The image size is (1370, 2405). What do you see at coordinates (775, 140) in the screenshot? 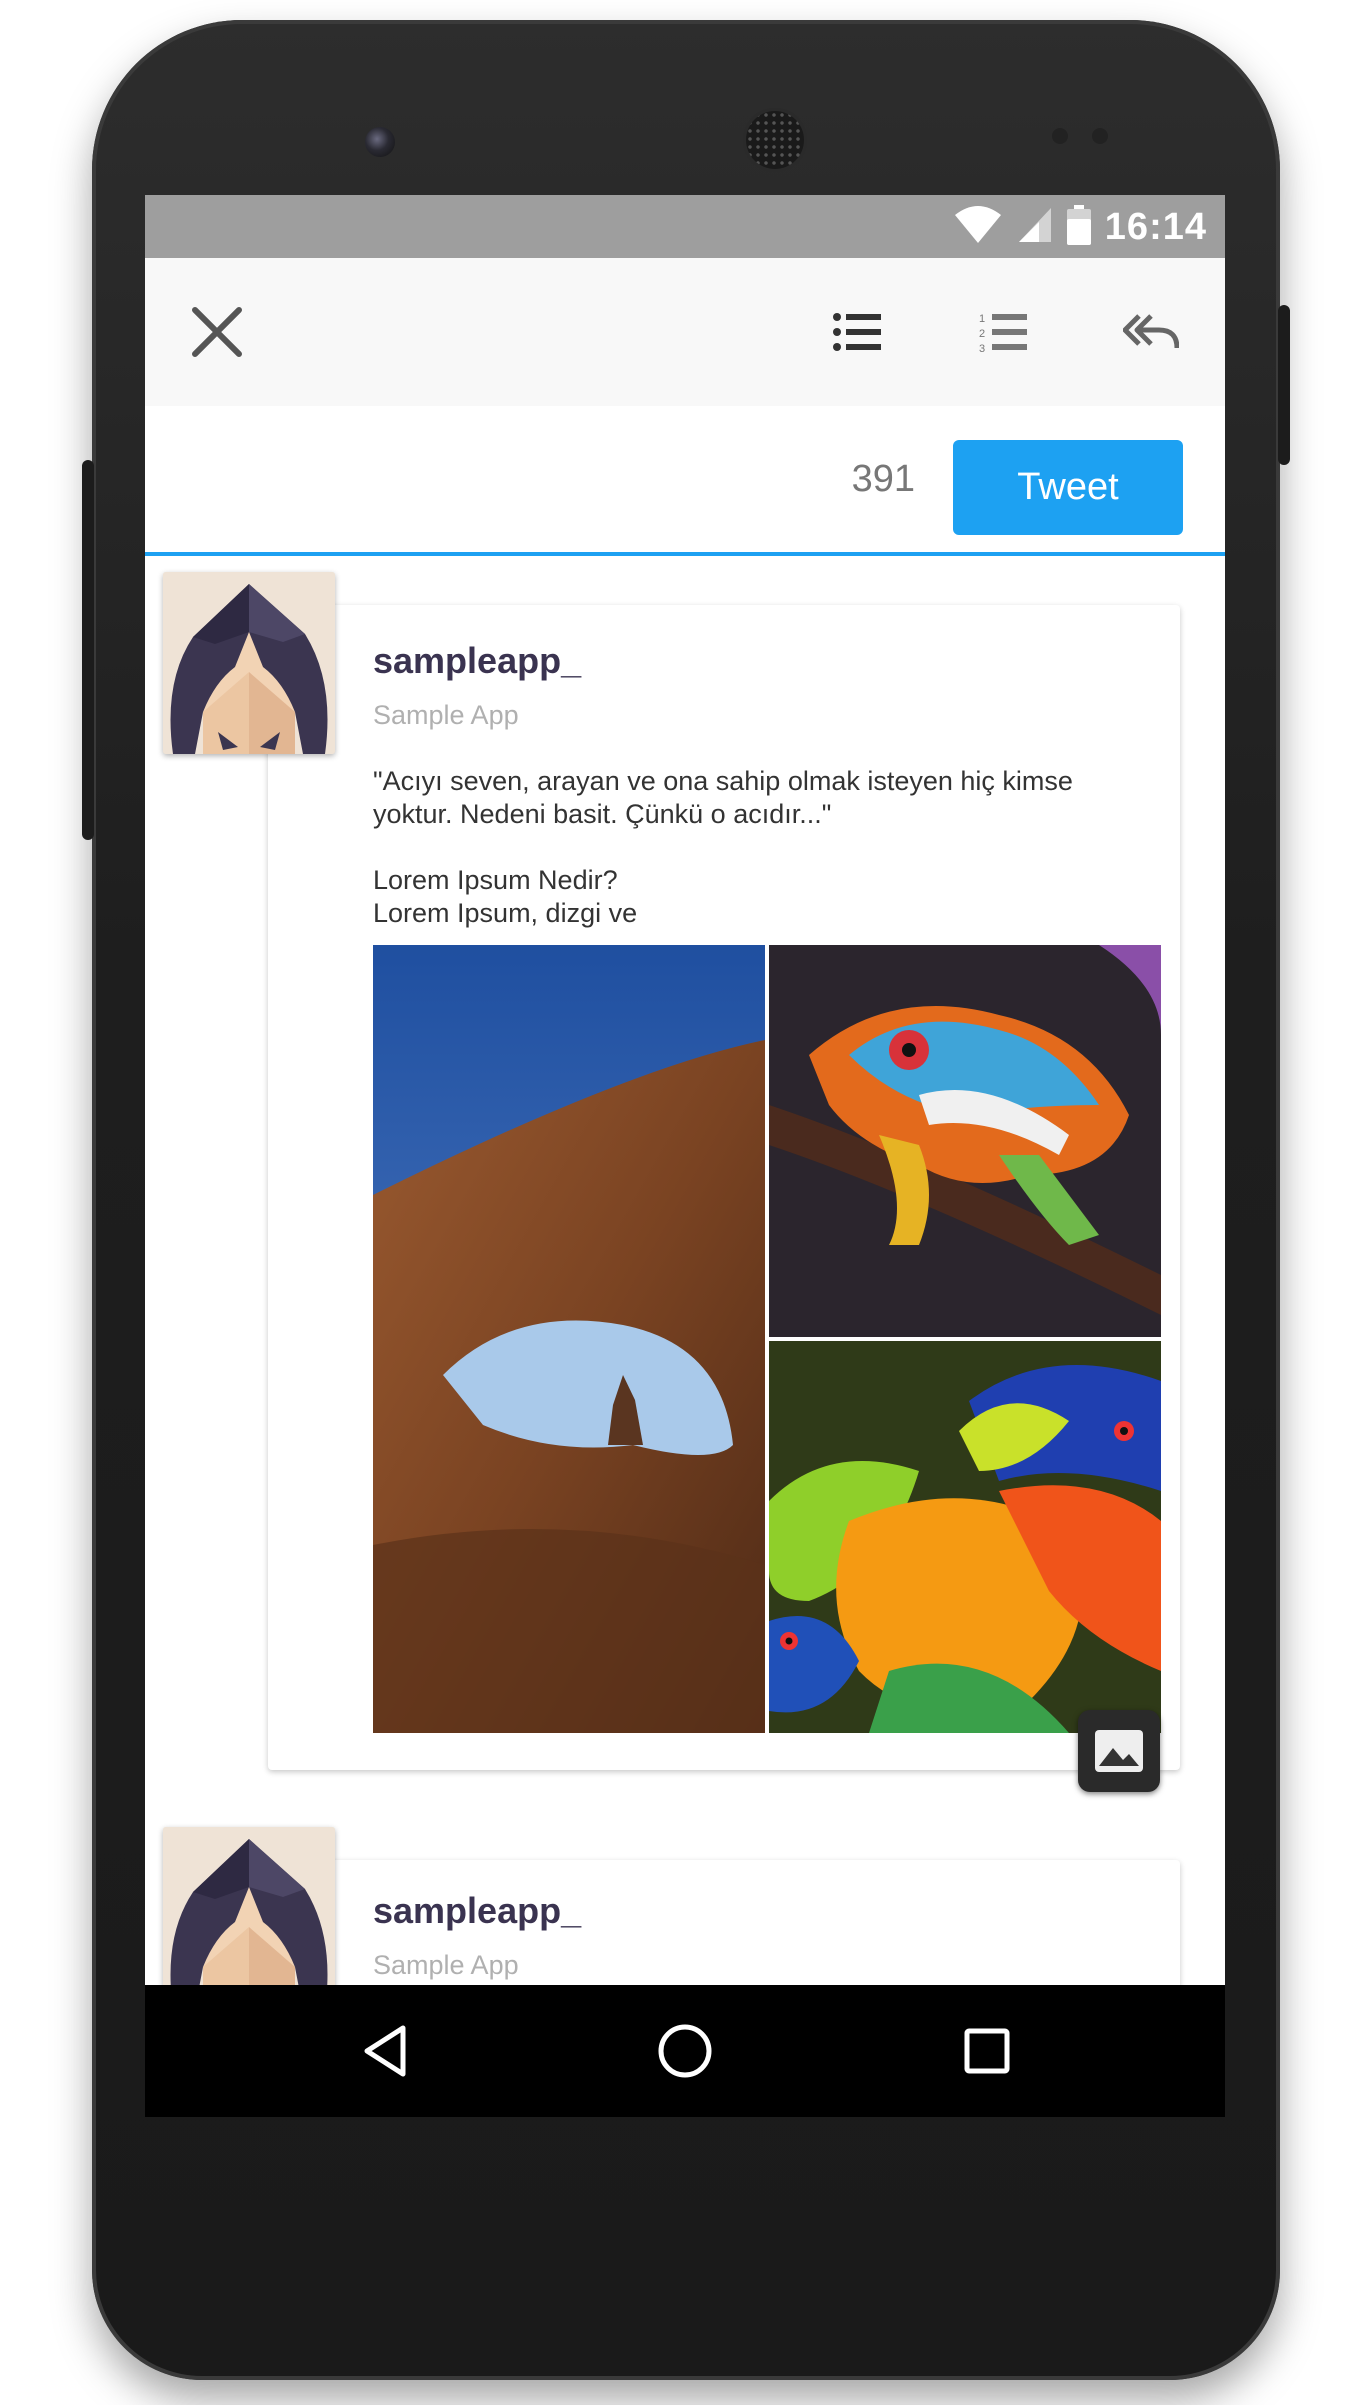
I see `earpiece-speaker` at bounding box center [775, 140].